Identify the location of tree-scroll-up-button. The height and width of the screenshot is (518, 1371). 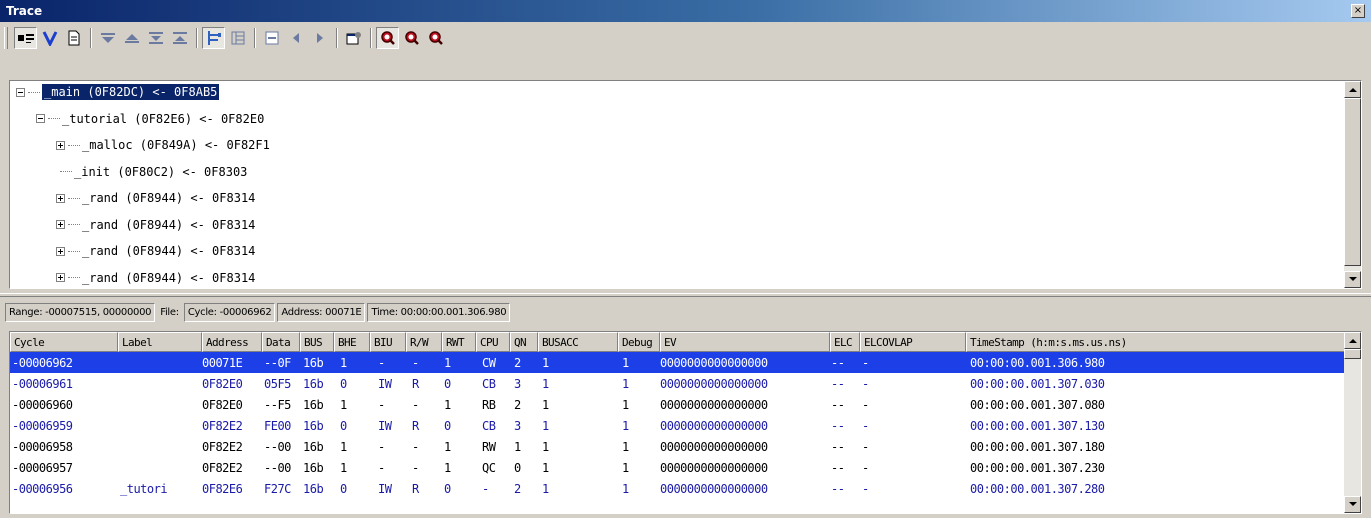
(1352, 89).